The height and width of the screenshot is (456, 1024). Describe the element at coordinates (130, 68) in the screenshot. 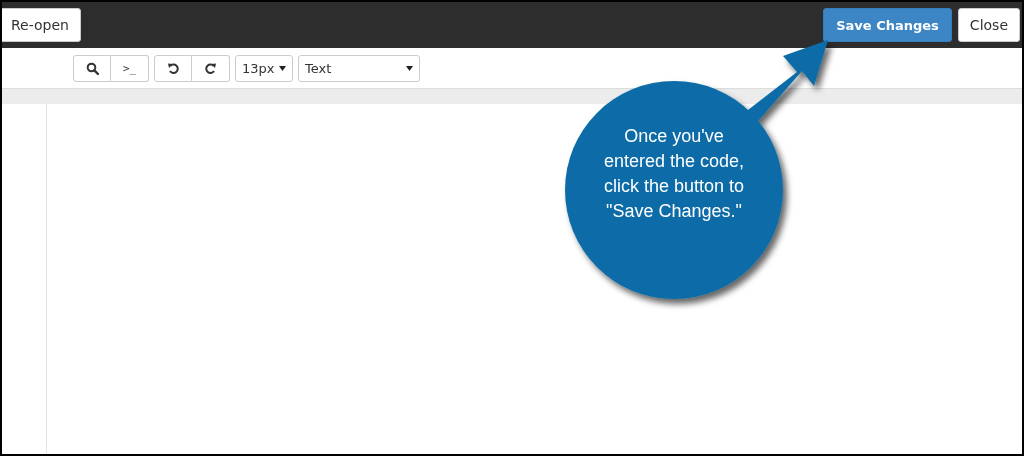

I see `console-button: >_` at that location.